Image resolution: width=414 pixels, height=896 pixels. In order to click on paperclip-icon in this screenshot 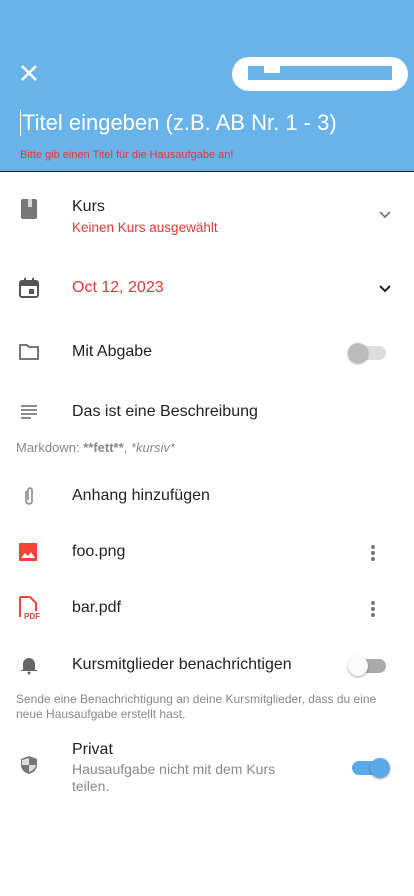, I will do `click(29, 496)`.